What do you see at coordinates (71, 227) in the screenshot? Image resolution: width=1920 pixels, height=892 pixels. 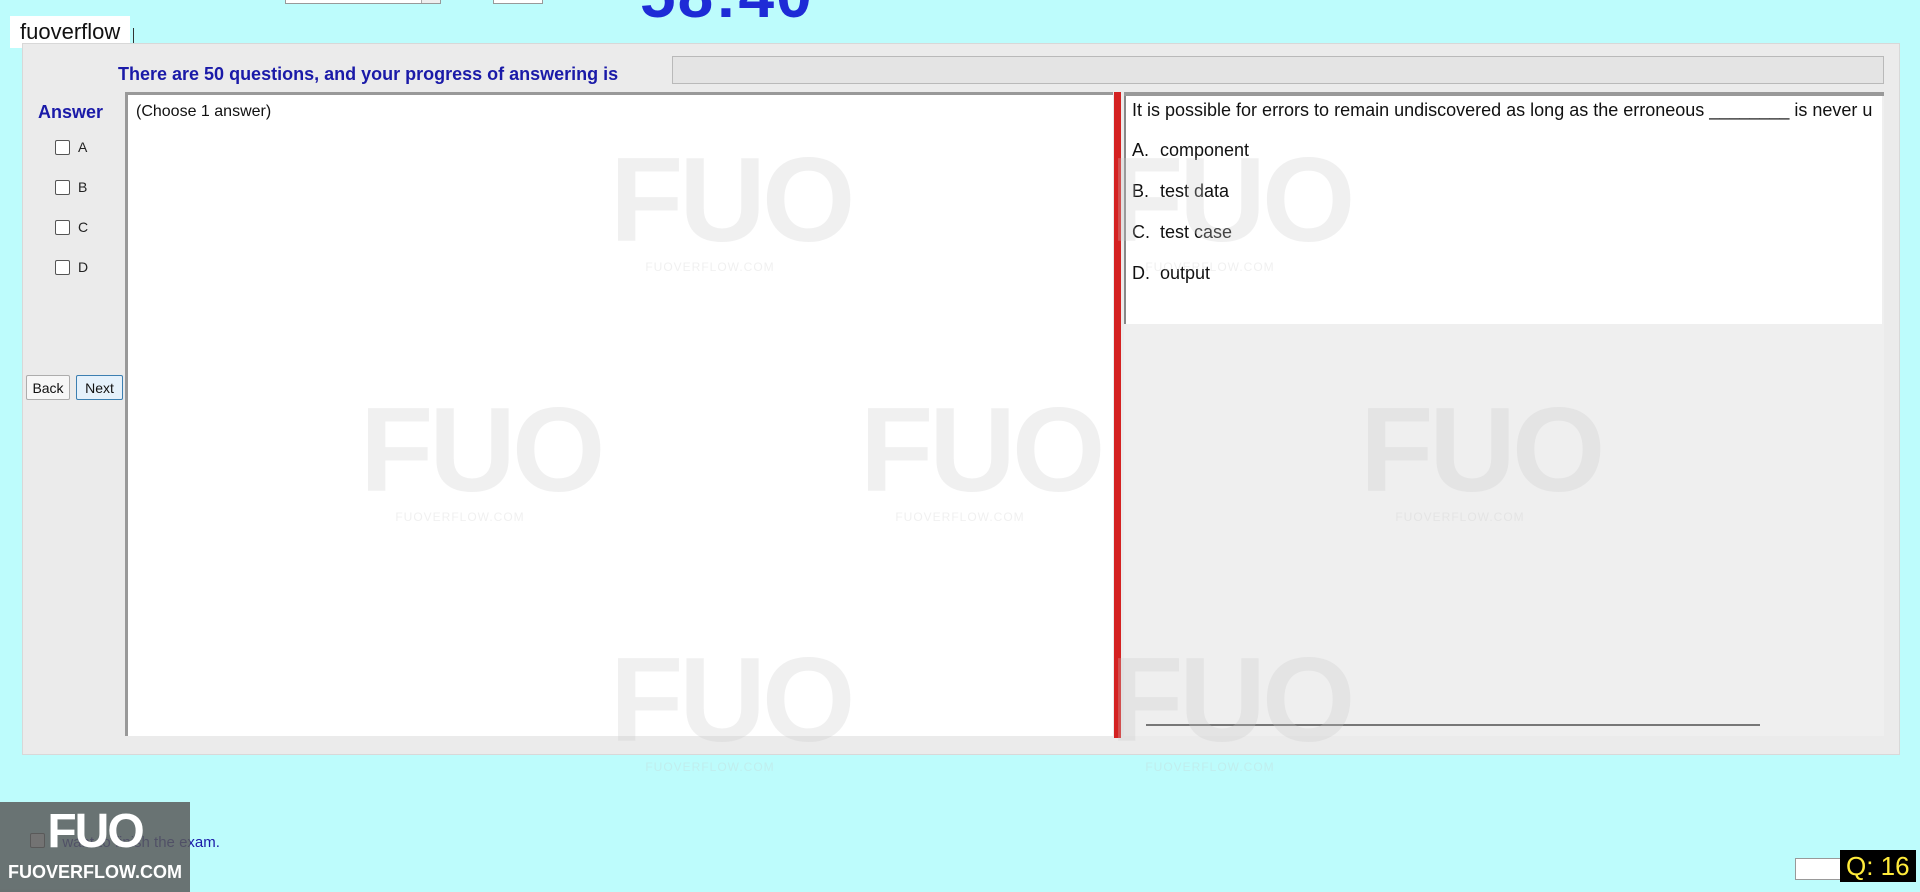 I see `answer-option-c: C` at bounding box center [71, 227].